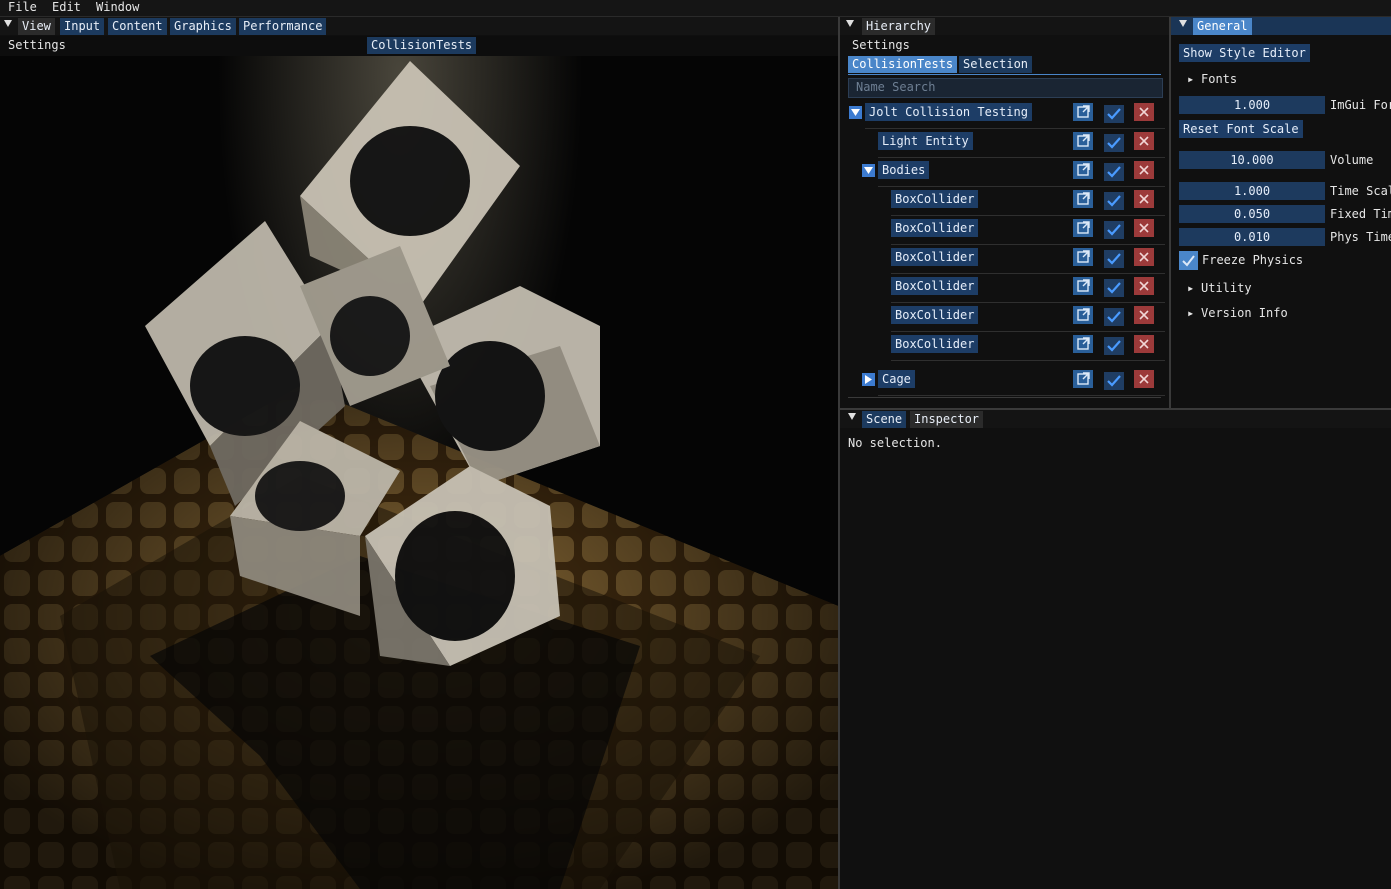  I want to click on volume-label: Volume, so click(1352, 160).